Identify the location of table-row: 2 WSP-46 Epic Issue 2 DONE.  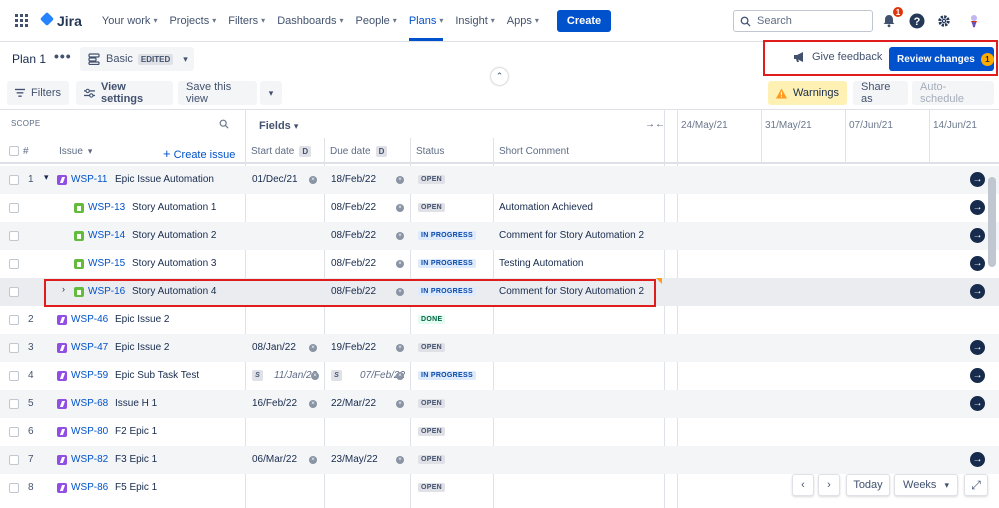
(499, 320).